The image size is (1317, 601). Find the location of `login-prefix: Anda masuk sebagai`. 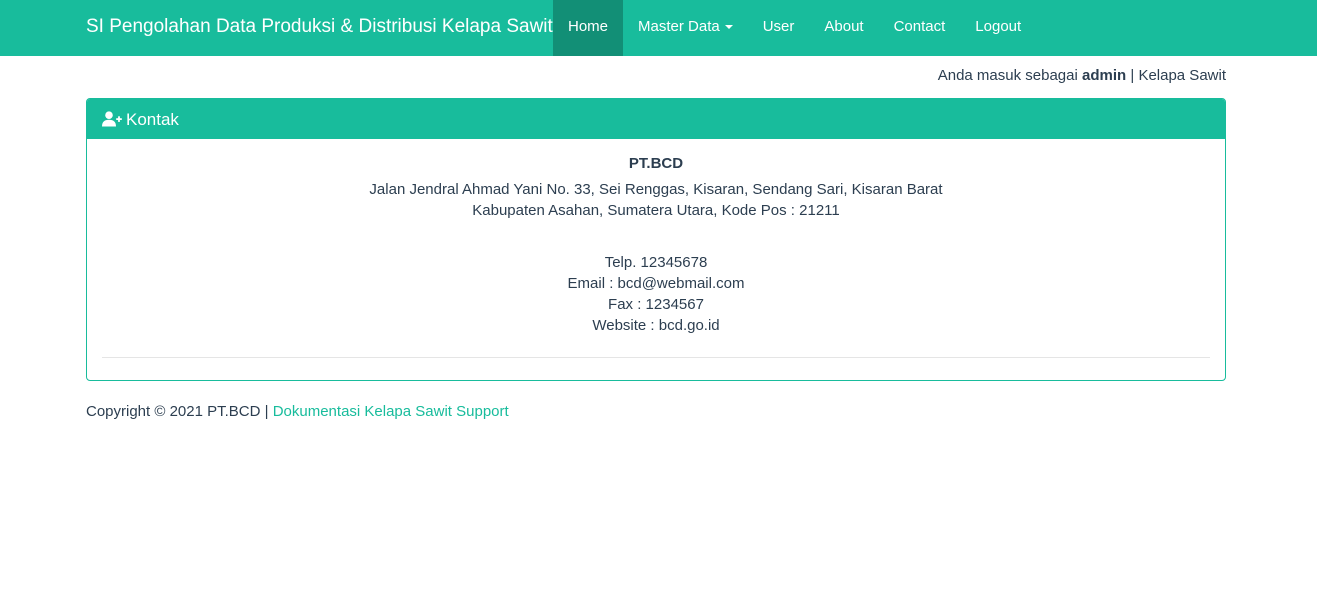

login-prefix: Anda masuk sebagai is located at coordinates (1007, 75).